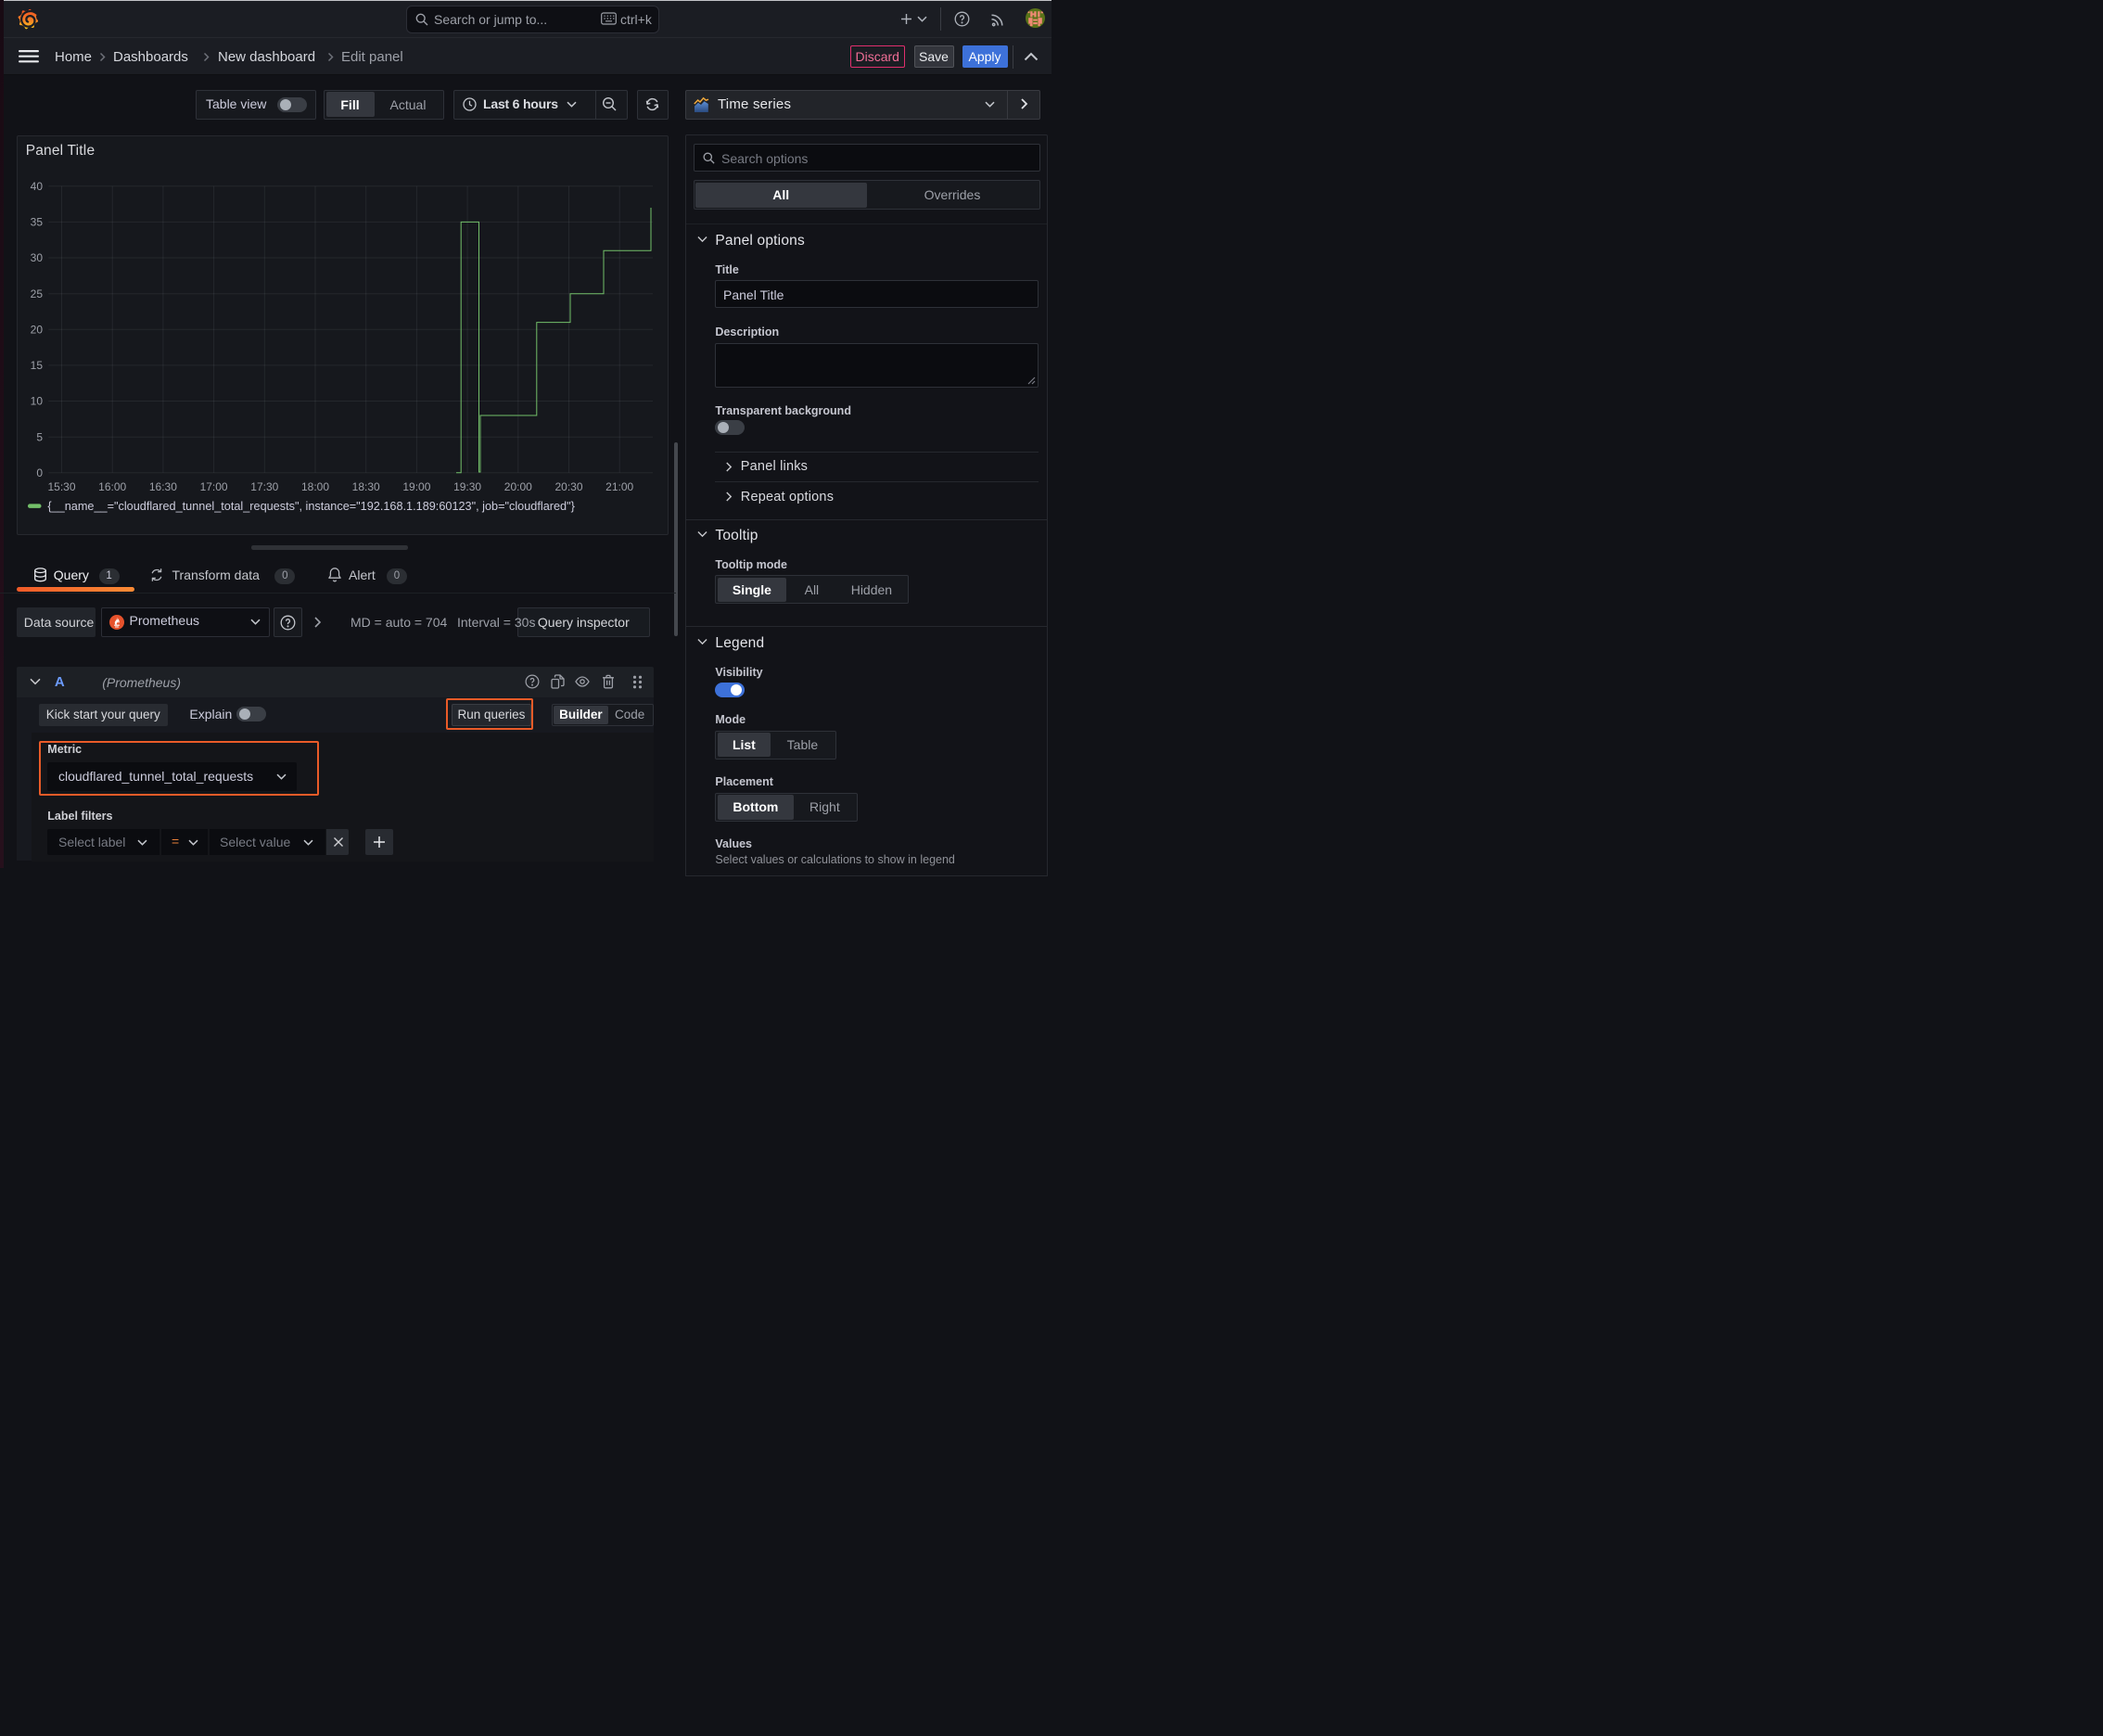 This screenshot has width=2103, height=1736. What do you see at coordinates (37, 221) in the screenshot?
I see `svg-text: 35` at bounding box center [37, 221].